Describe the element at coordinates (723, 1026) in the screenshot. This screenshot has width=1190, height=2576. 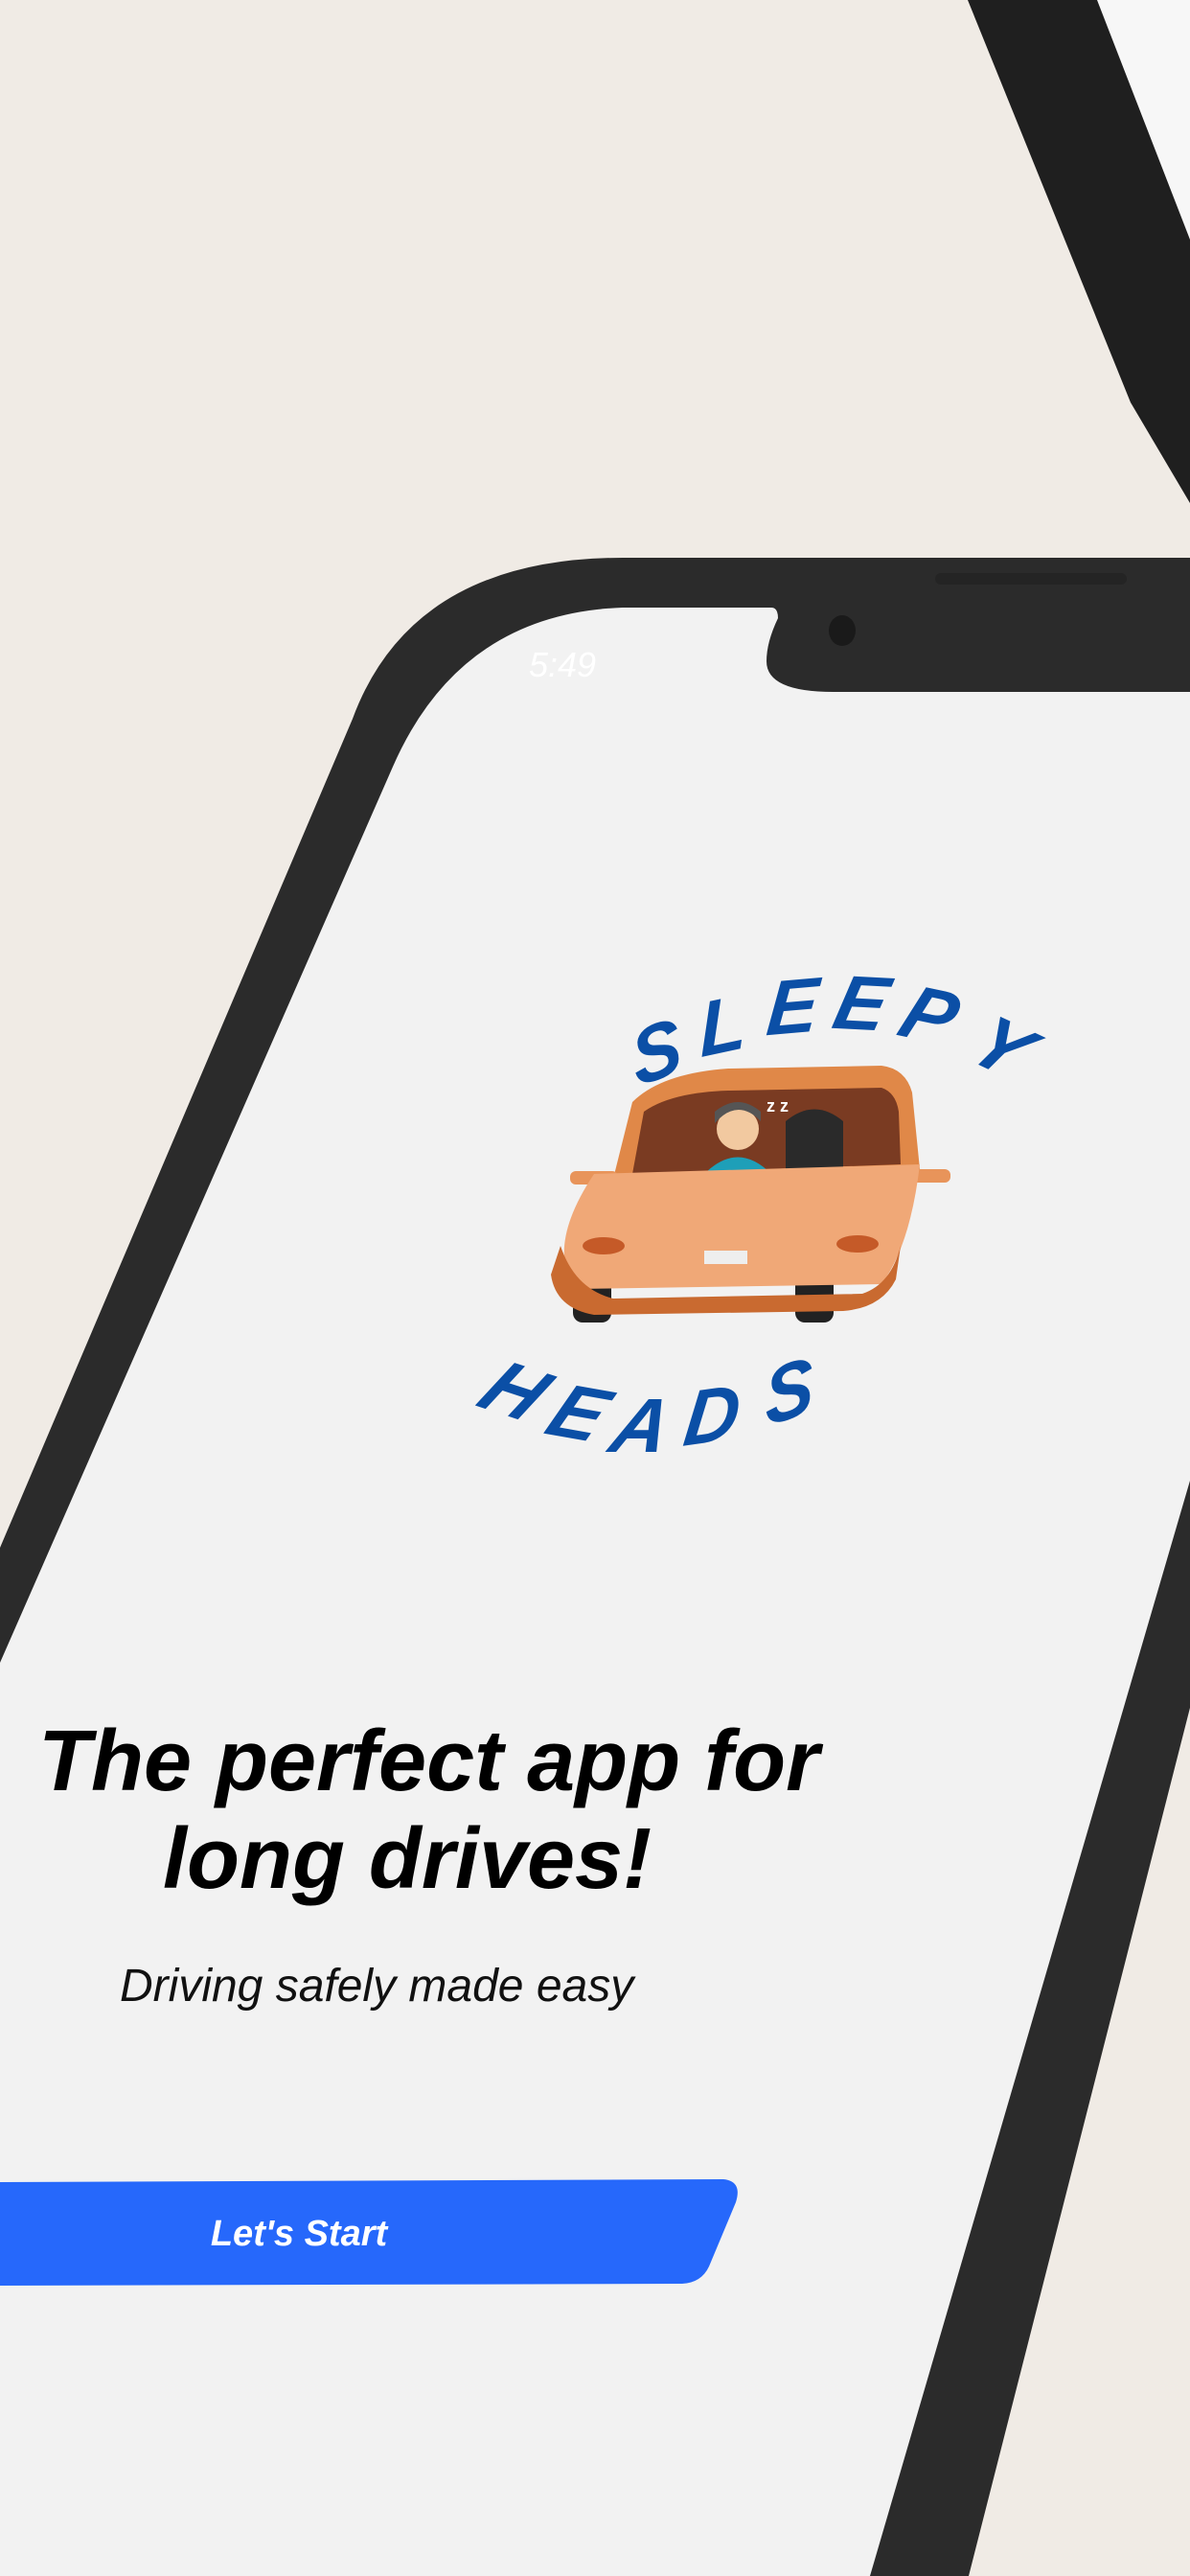
I see `logo-letter: L` at that location.